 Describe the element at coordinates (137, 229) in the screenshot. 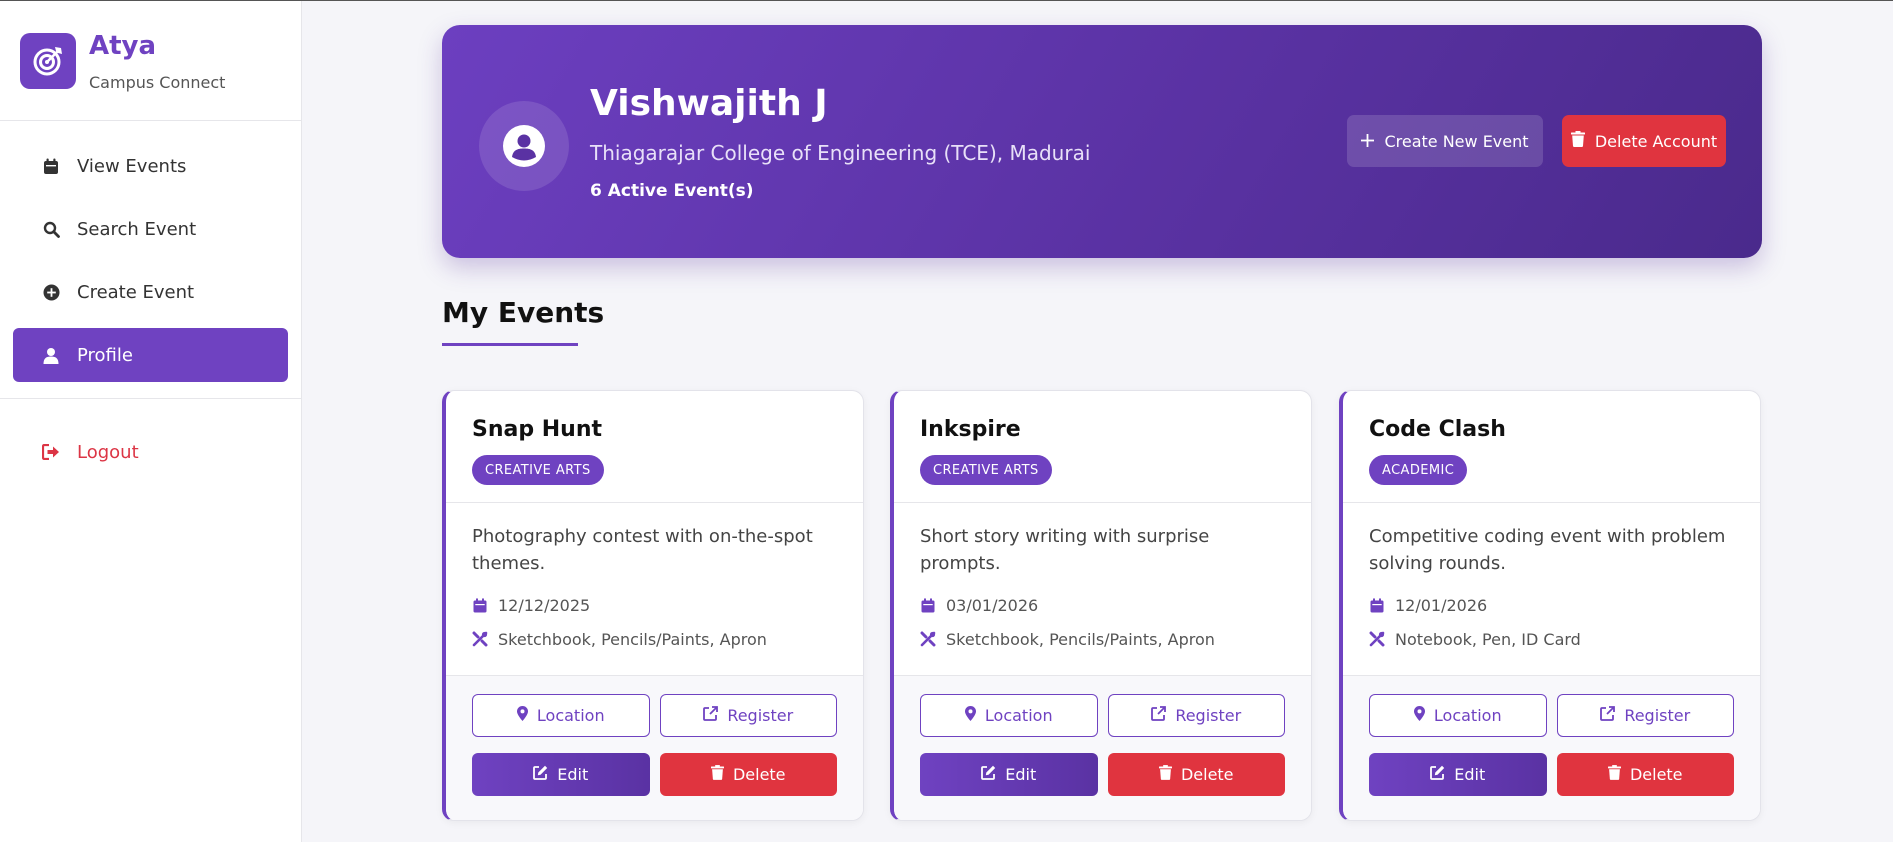

I see `sidebar-item-label: Search Event` at that location.